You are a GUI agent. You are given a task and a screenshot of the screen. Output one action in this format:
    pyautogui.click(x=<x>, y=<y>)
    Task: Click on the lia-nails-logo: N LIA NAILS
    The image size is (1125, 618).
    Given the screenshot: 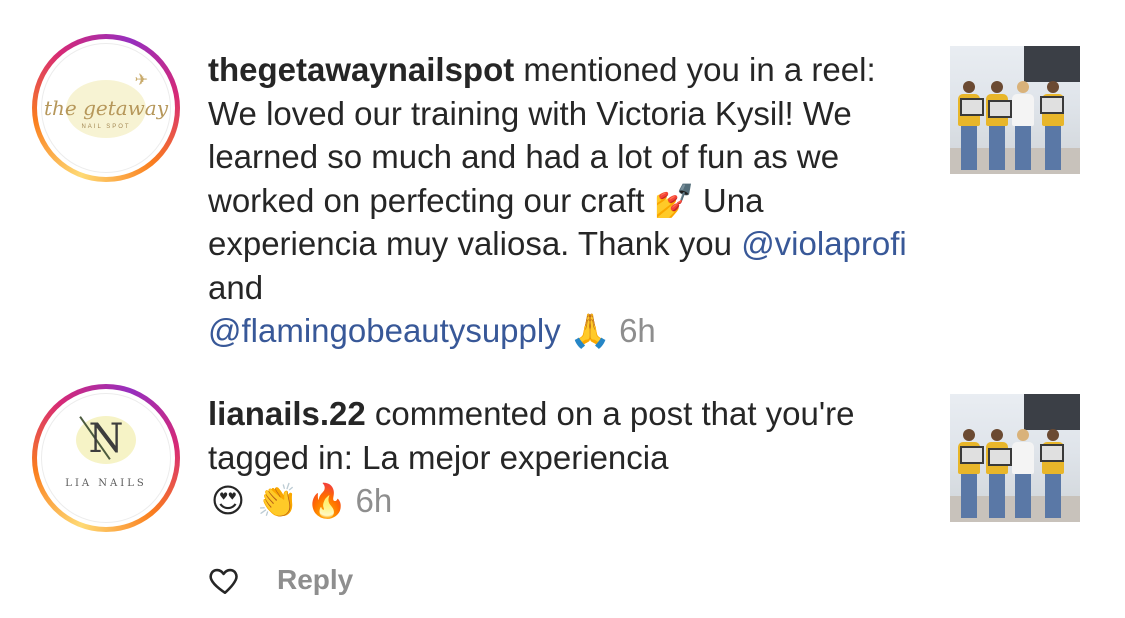 What is the action you would take?
    pyautogui.click(x=106, y=458)
    